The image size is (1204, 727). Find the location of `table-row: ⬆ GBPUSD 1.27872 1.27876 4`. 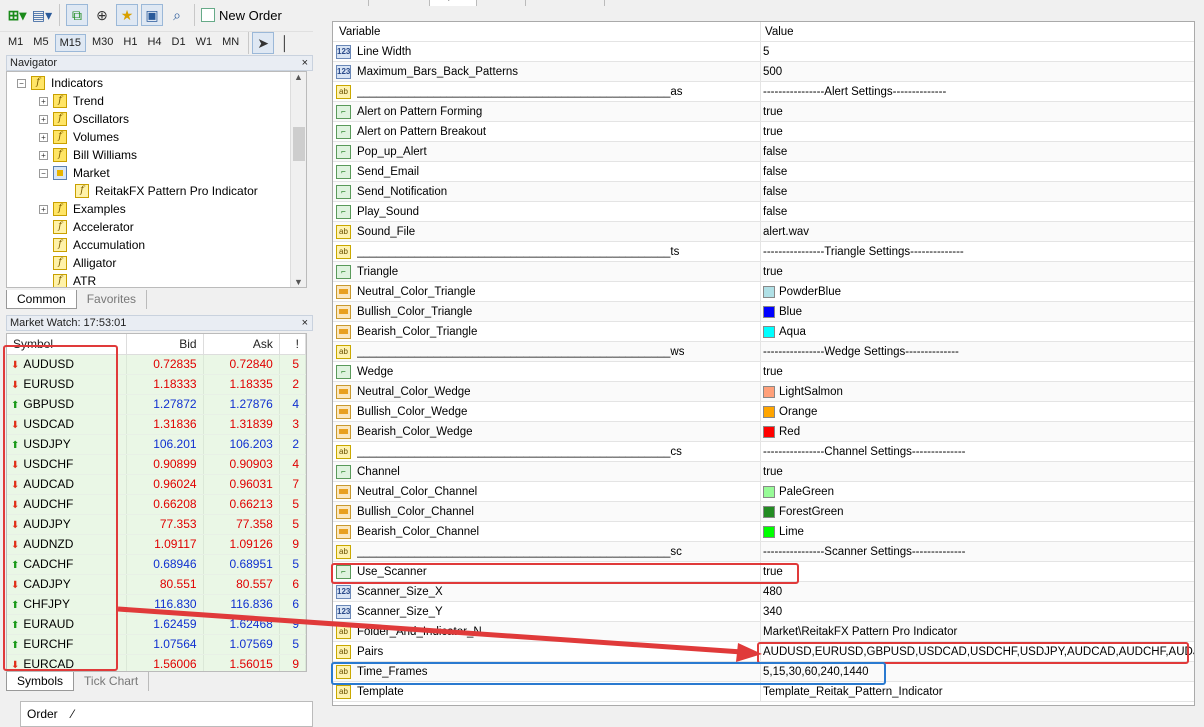

table-row: ⬆ GBPUSD 1.27872 1.27876 4 is located at coordinates (156, 404).